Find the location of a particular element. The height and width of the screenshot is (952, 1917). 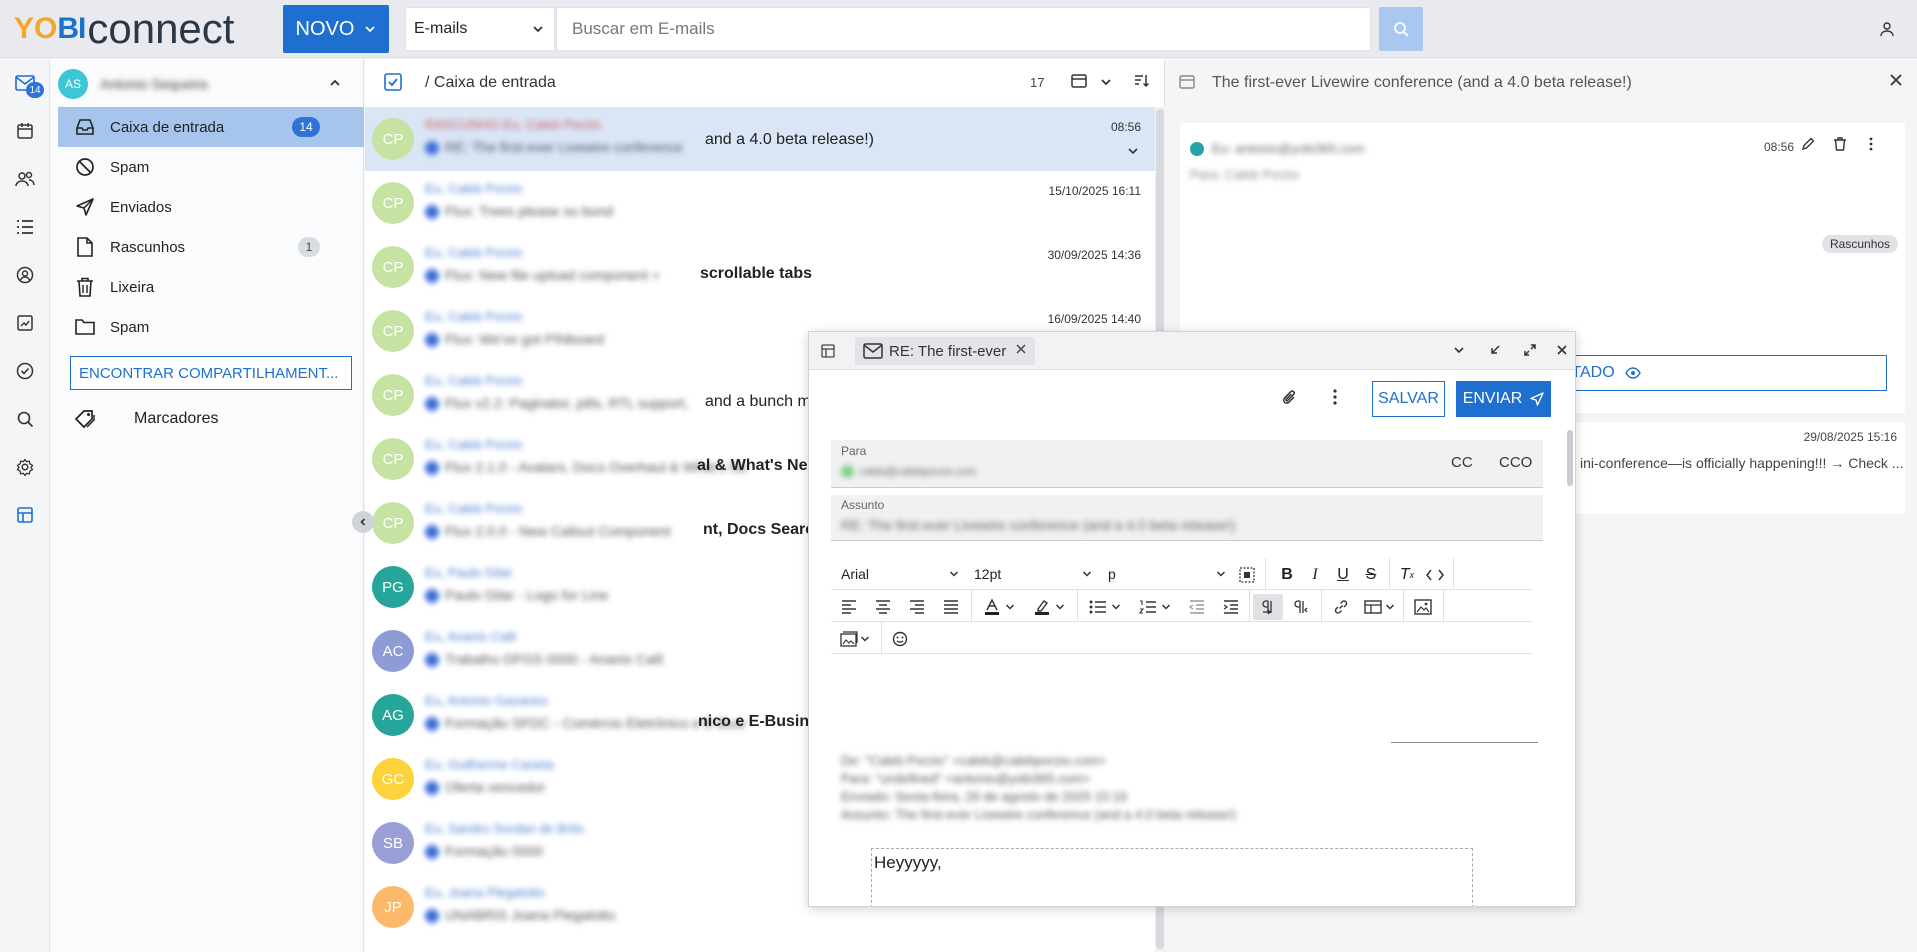

rtl-direction-icon is located at coordinates (1302, 607).